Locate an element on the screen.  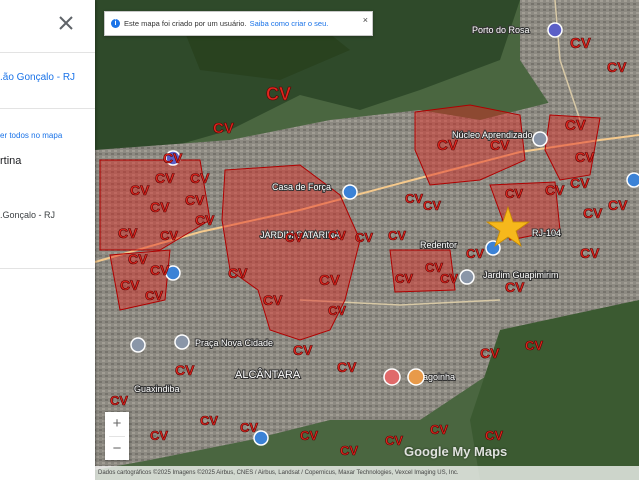
place-label: ALCÂNTARA is located at coordinates (268, 374).